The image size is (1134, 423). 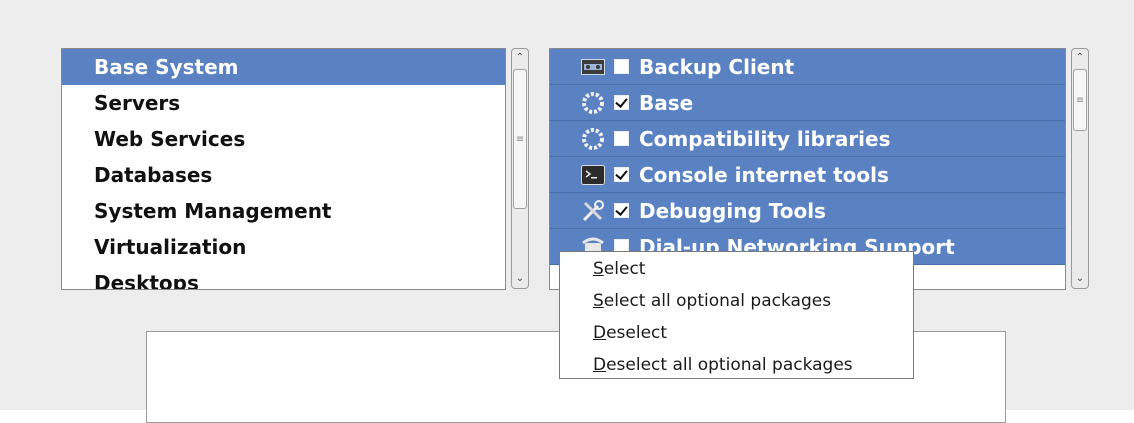 What do you see at coordinates (593, 175) in the screenshot?
I see `terminal-icon` at bounding box center [593, 175].